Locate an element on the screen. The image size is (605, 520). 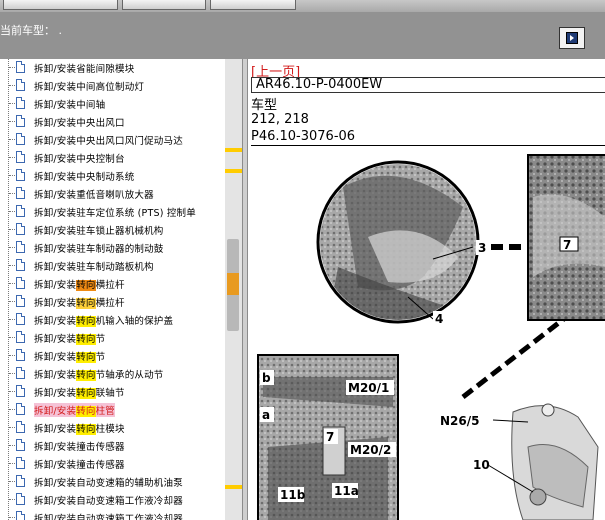
tree-item: 拆卸/安装中央出风口 is located at coordinates (113, 122).